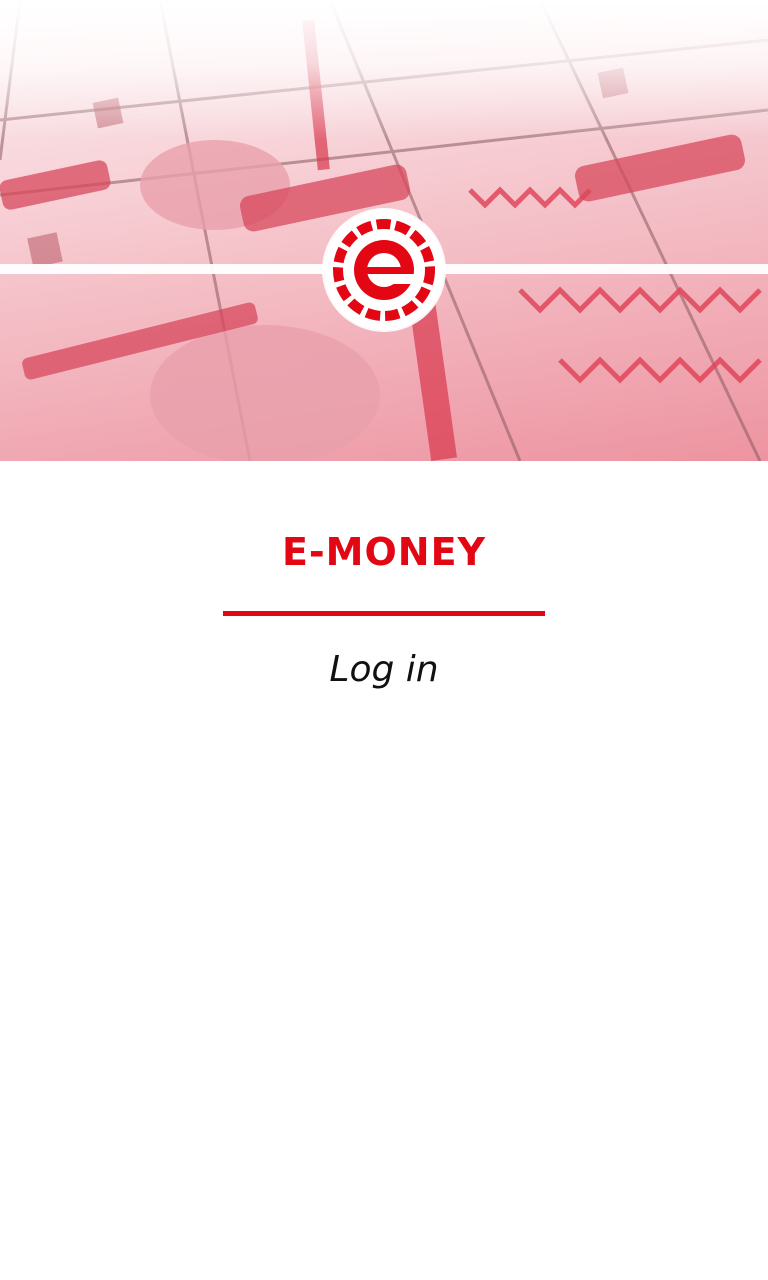  What do you see at coordinates (384, 552) in the screenshot?
I see `app-title: E-MONEY` at bounding box center [384, 552].